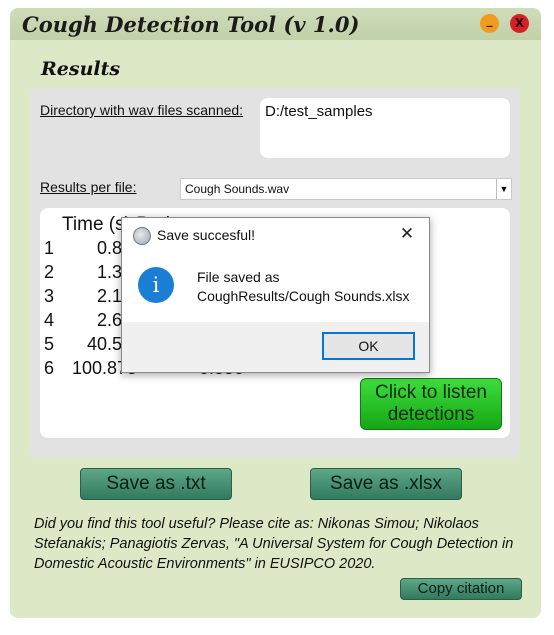  What do you see at coordinates (88, 187) in the screenshot?
I see `per-file-label: Results per file:` at bounding box center [88, 187].